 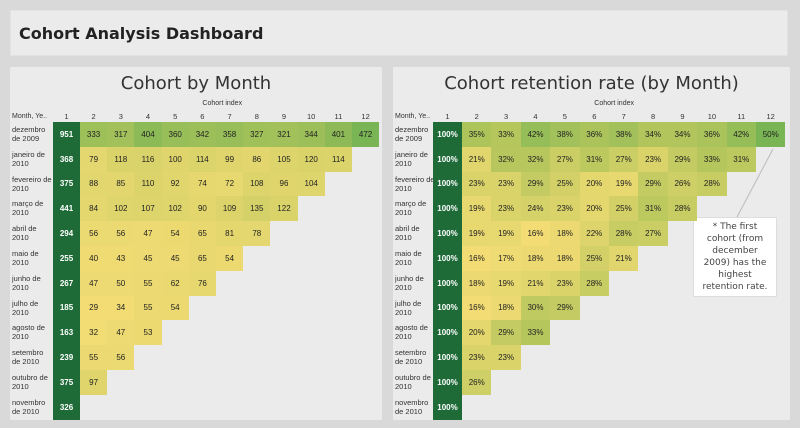 I want to click on heatmap-cell: 97, so click(x=94, y=382).